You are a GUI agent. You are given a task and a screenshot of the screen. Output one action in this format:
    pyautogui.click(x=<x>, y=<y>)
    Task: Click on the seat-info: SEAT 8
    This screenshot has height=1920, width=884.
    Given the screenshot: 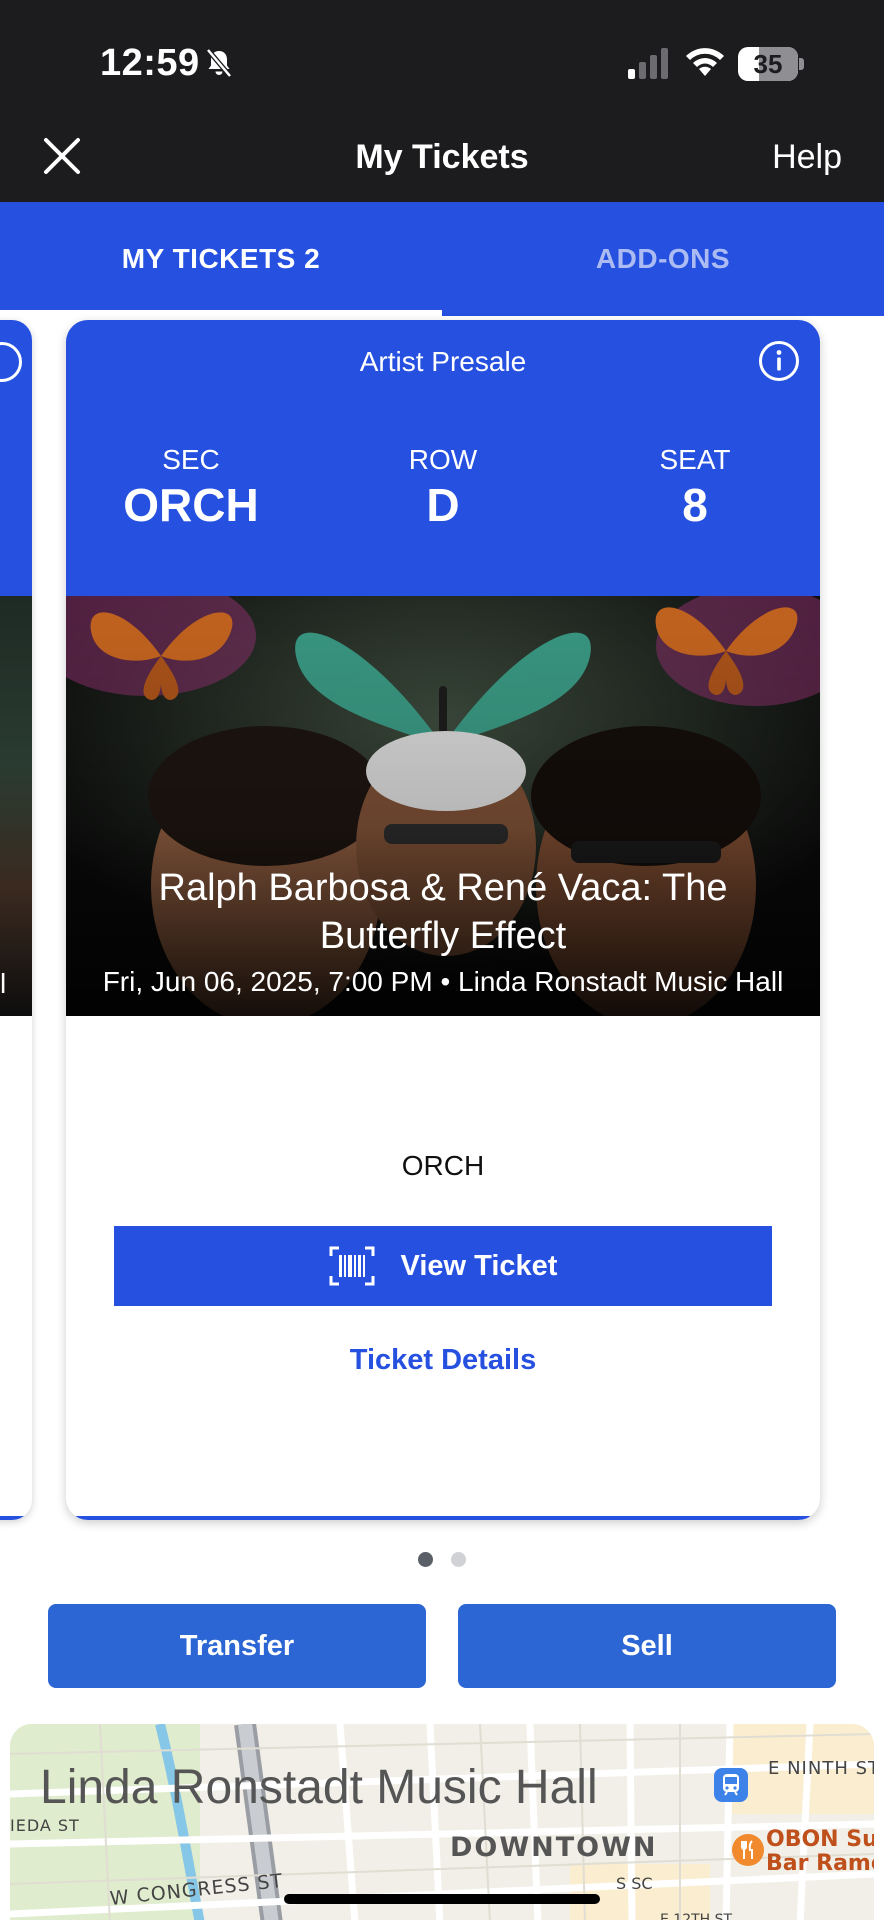 What is the action you would take?
    pyautogui.click(x=695, y=488)
    